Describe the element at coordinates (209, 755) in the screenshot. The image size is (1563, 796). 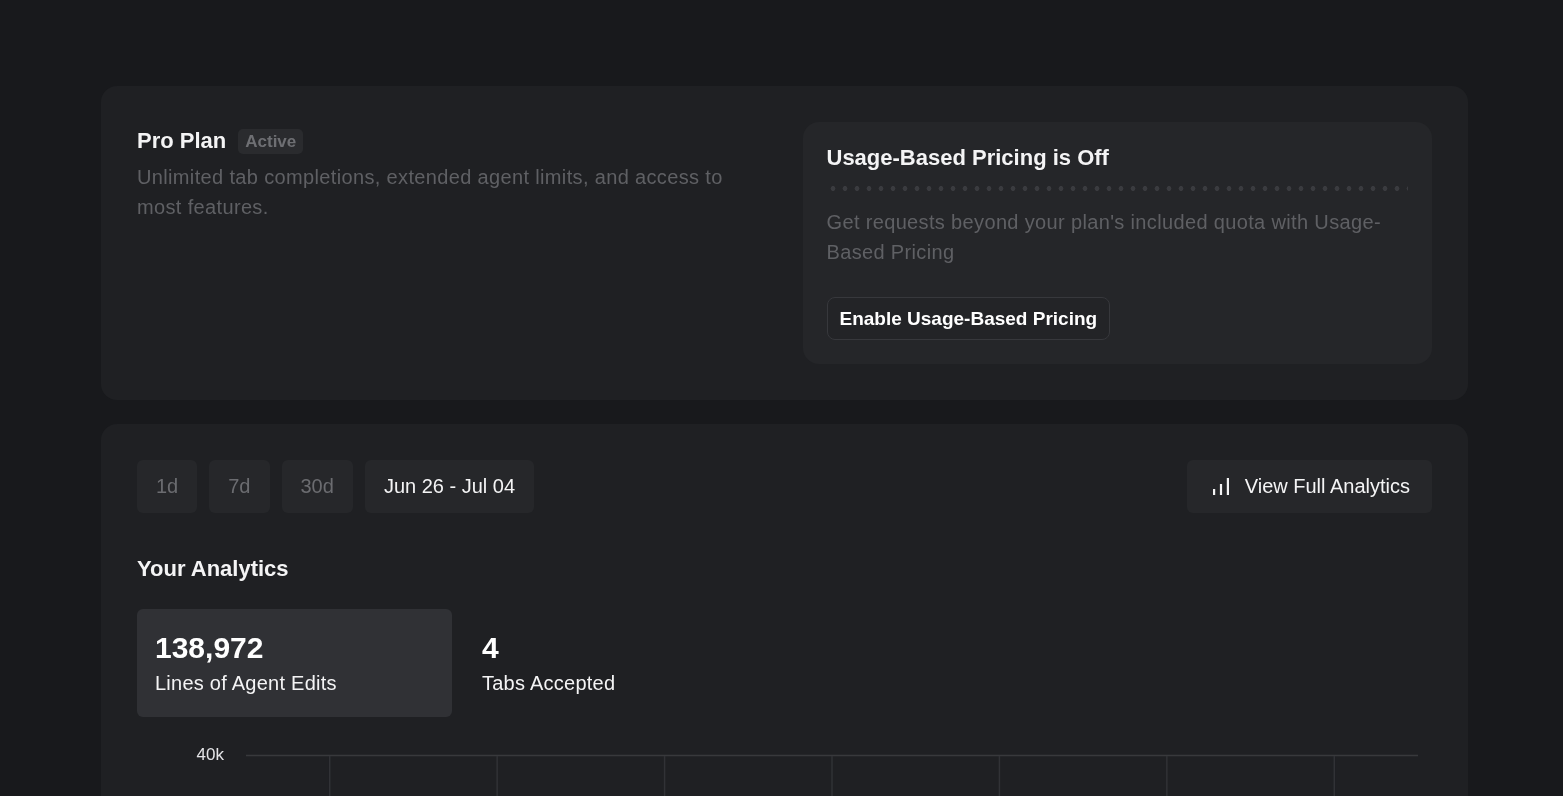
I see `axis-label: 40k` at that location.